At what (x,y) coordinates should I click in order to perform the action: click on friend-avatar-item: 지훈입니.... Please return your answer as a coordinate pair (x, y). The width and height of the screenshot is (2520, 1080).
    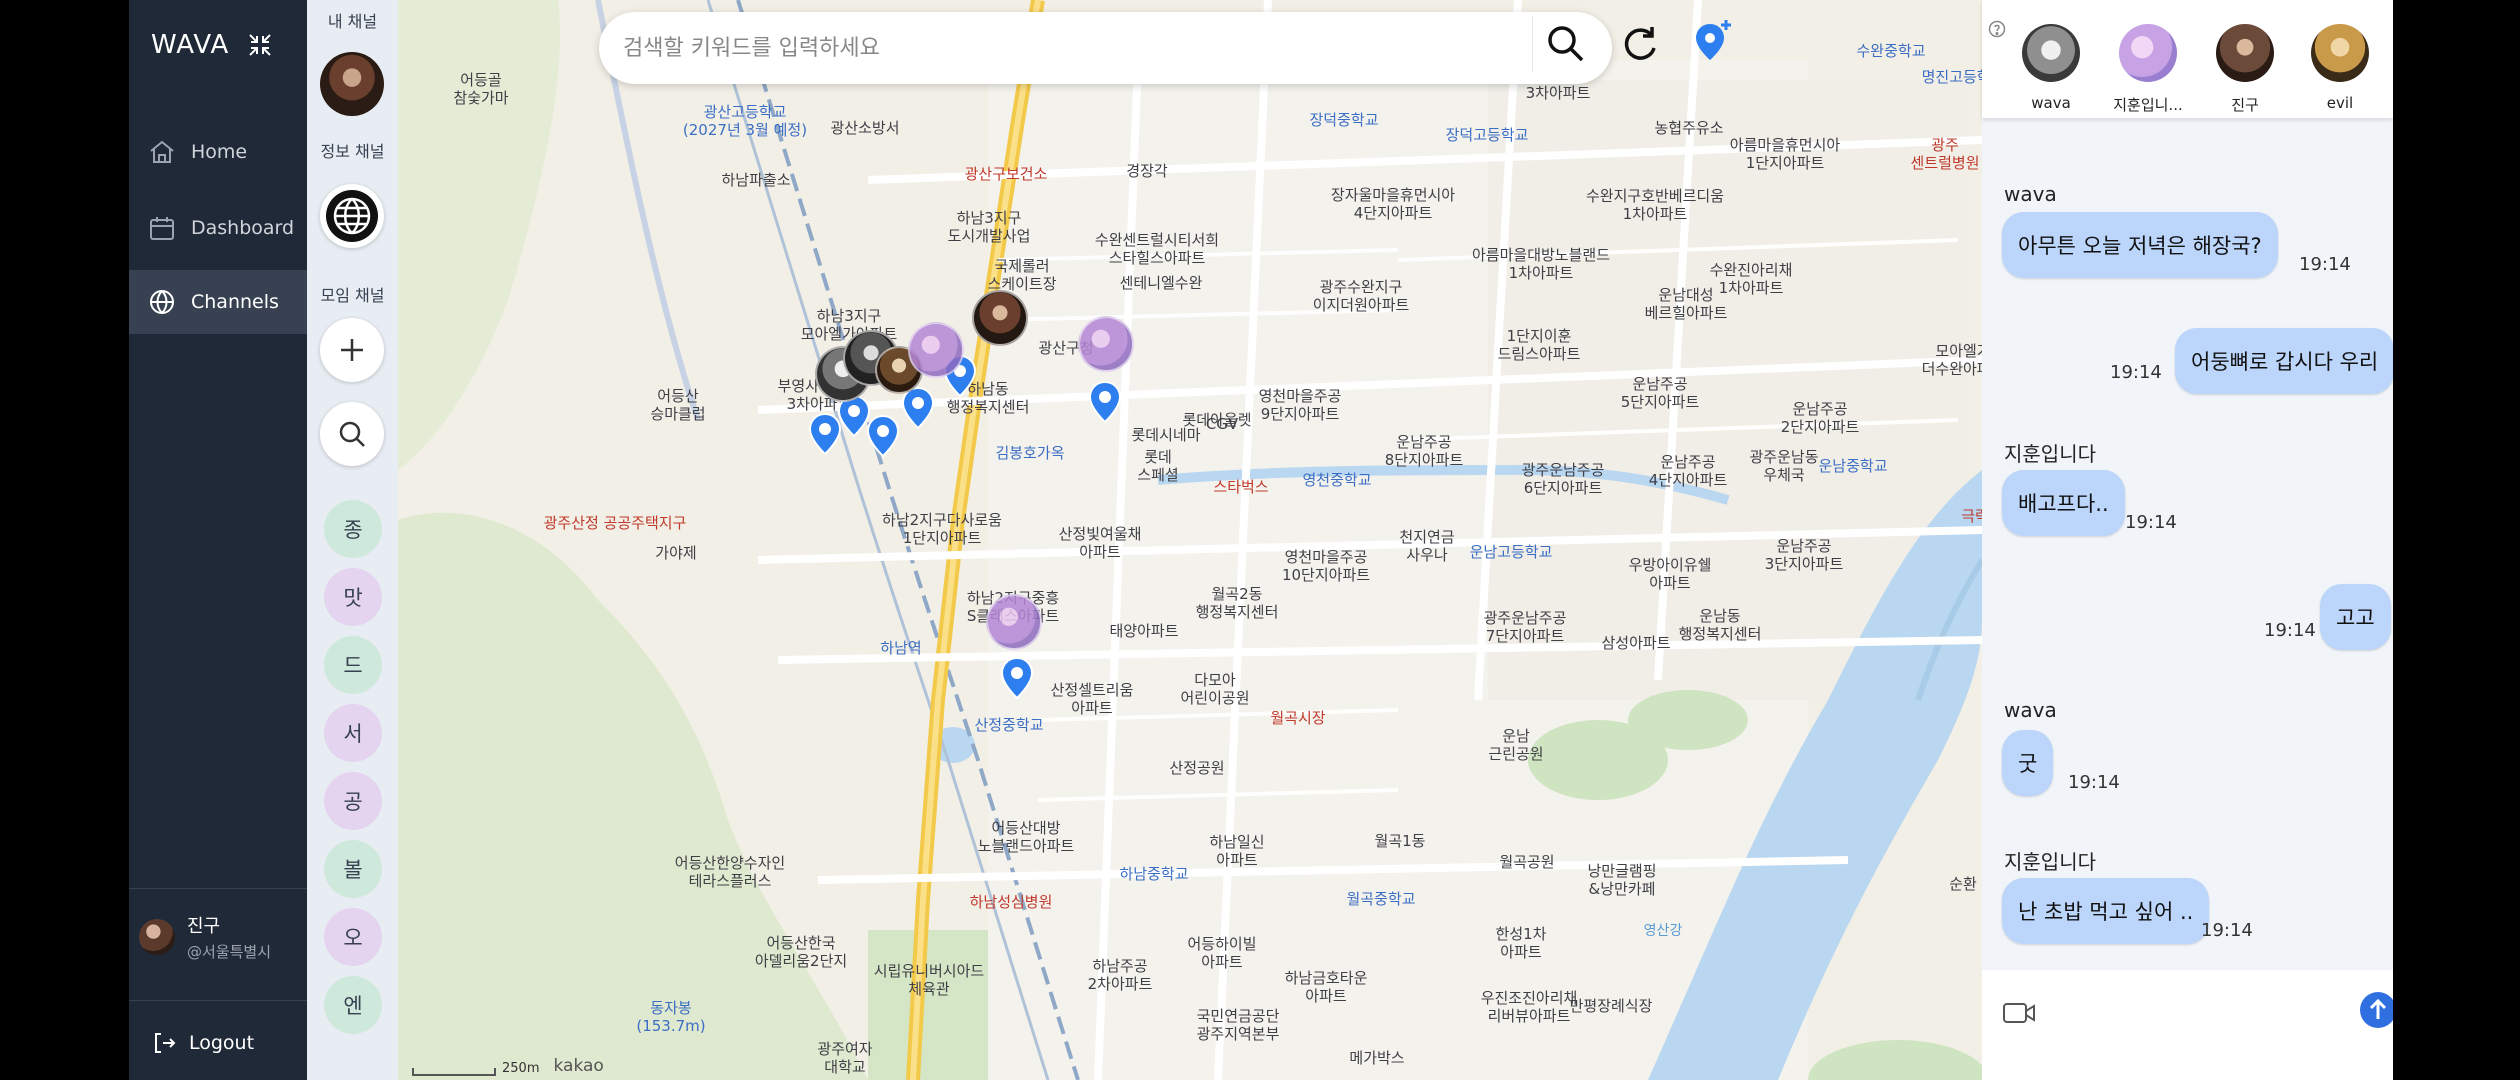
    Looking at the image, I should click on (2148, 69).